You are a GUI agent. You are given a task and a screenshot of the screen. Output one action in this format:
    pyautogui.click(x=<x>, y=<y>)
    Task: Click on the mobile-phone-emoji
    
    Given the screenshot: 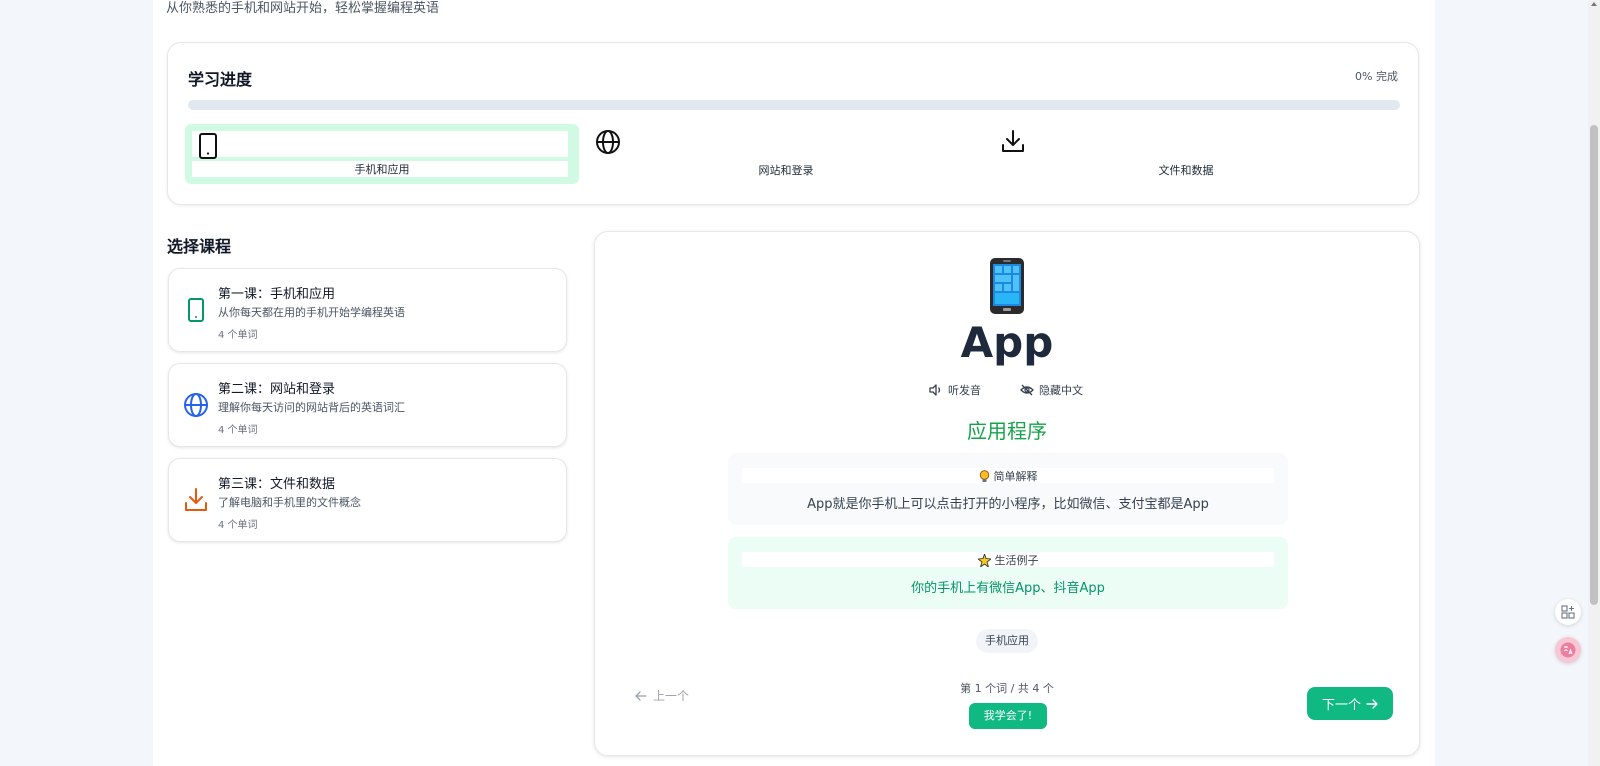 What is the action you would take?
    pyautogui.click(x=1007, y=286)
    